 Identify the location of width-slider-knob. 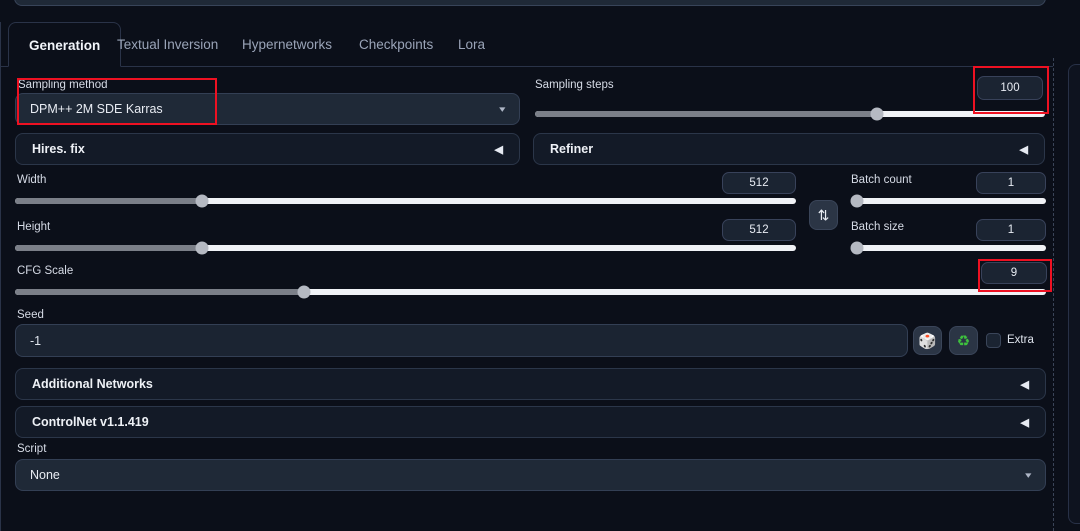
(202, 201).